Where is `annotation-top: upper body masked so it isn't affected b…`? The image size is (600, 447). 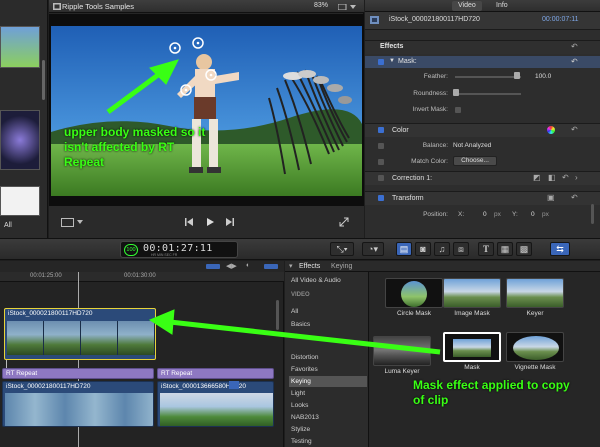
annotation-top: upper body masked so it isn't affected b… is located at coordinates (135, 147).